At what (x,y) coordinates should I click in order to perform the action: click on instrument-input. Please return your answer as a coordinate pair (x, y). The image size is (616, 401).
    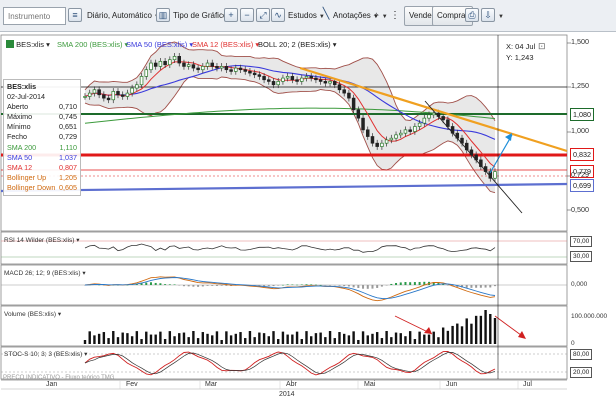
    Looking at the image, I should click on (34, 16).